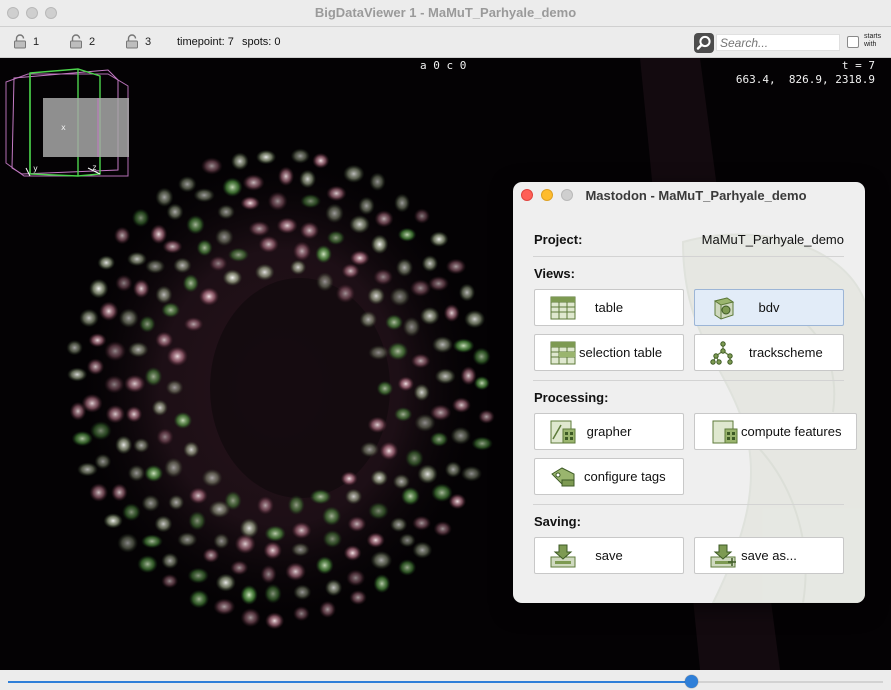 Image resolution: width=891 pixels, height=690 pixels. I want to click on tag-icon, so click(563, 477).